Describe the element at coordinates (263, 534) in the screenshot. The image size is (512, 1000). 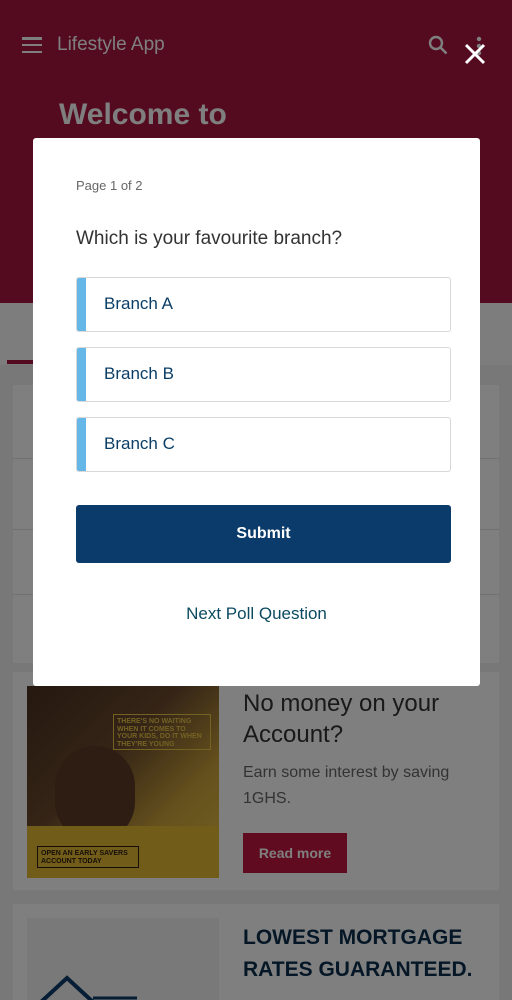
I see `submit-button: Submit` at that location.